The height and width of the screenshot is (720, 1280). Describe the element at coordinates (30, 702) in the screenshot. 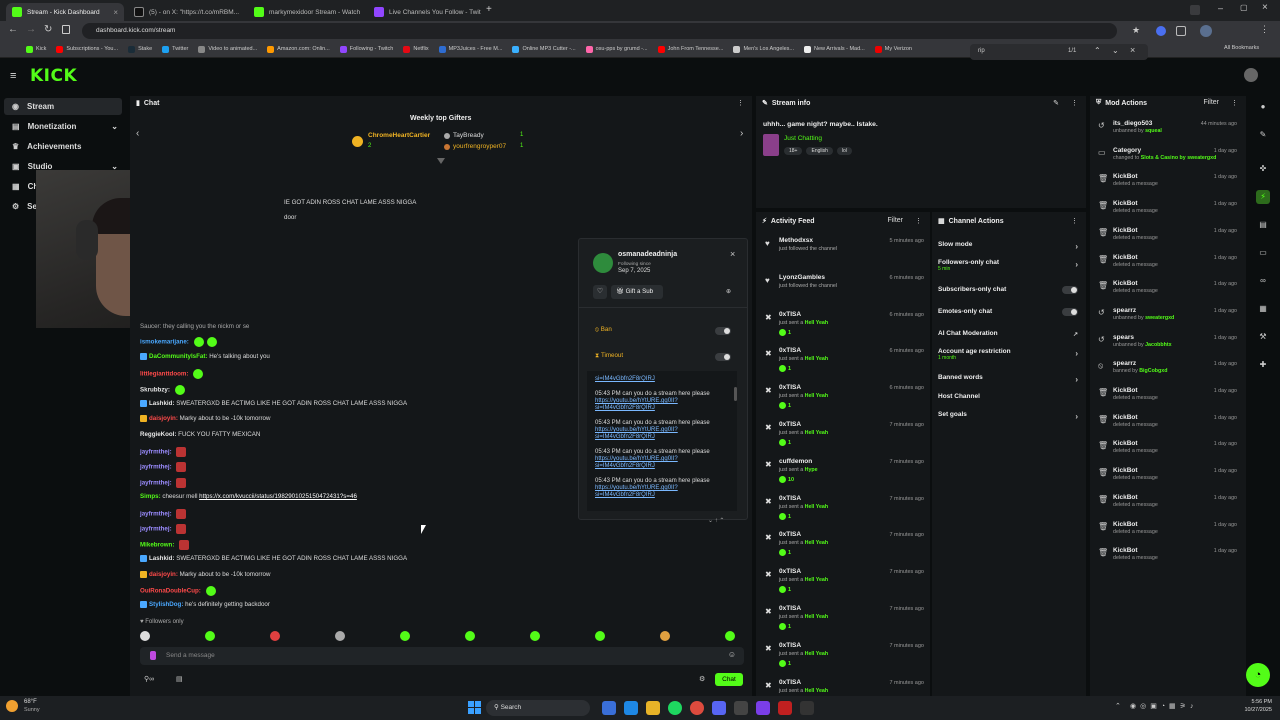

I see `weather-temp: 68°F` at that location.